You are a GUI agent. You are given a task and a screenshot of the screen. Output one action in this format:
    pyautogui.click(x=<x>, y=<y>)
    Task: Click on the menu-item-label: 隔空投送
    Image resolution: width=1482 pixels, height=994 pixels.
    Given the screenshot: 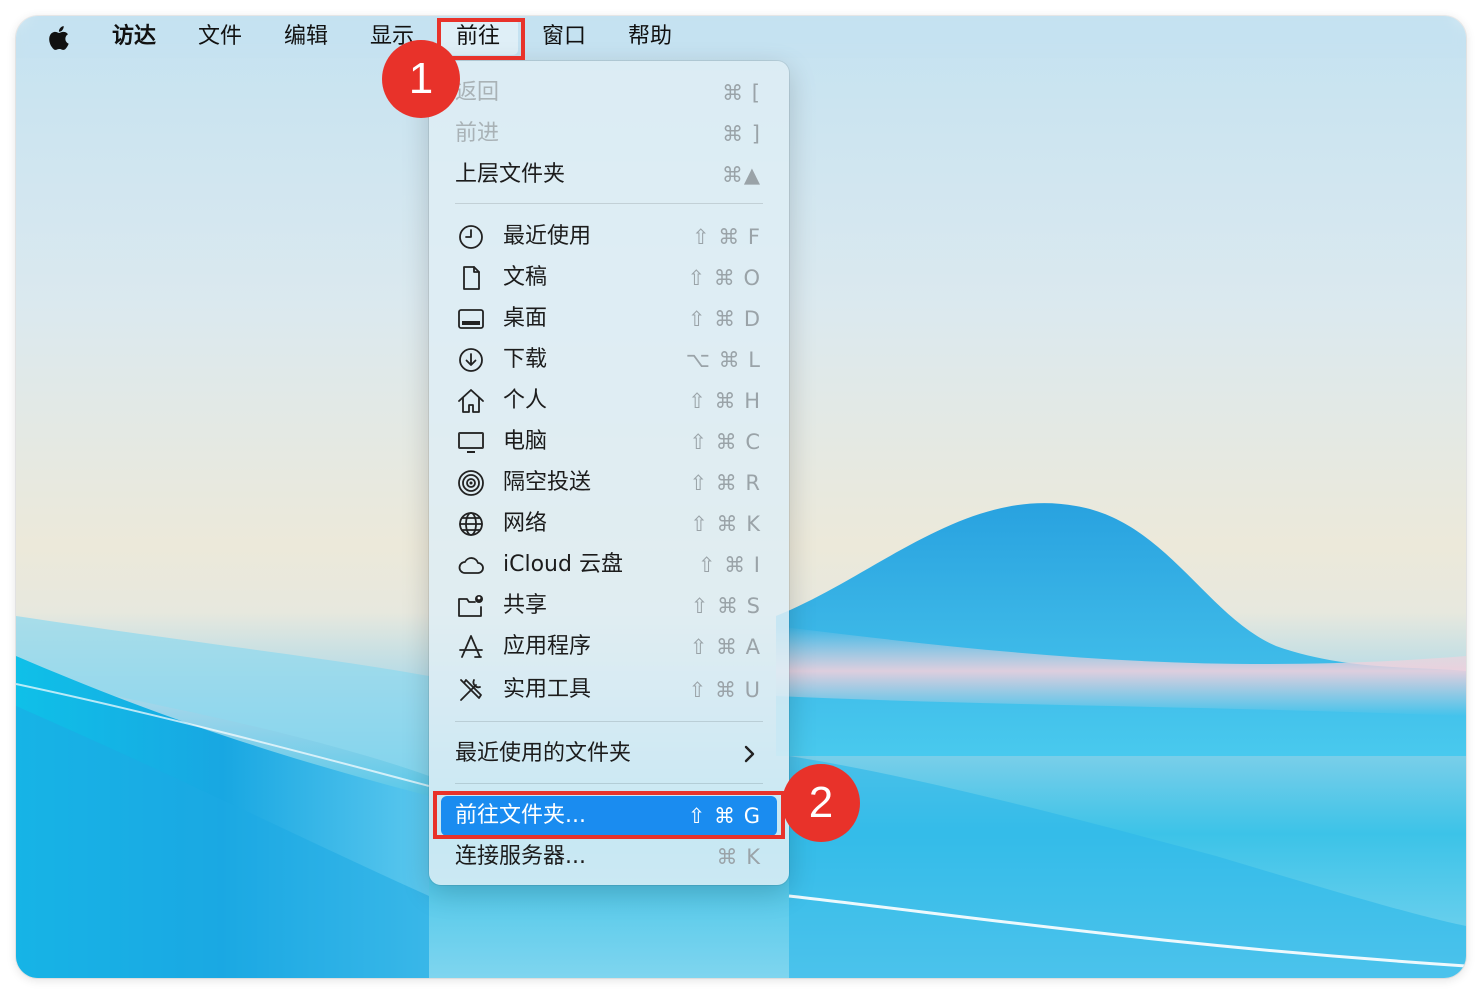 What is the action you would take?
    pyautogui.click(x=547, y=482)
    